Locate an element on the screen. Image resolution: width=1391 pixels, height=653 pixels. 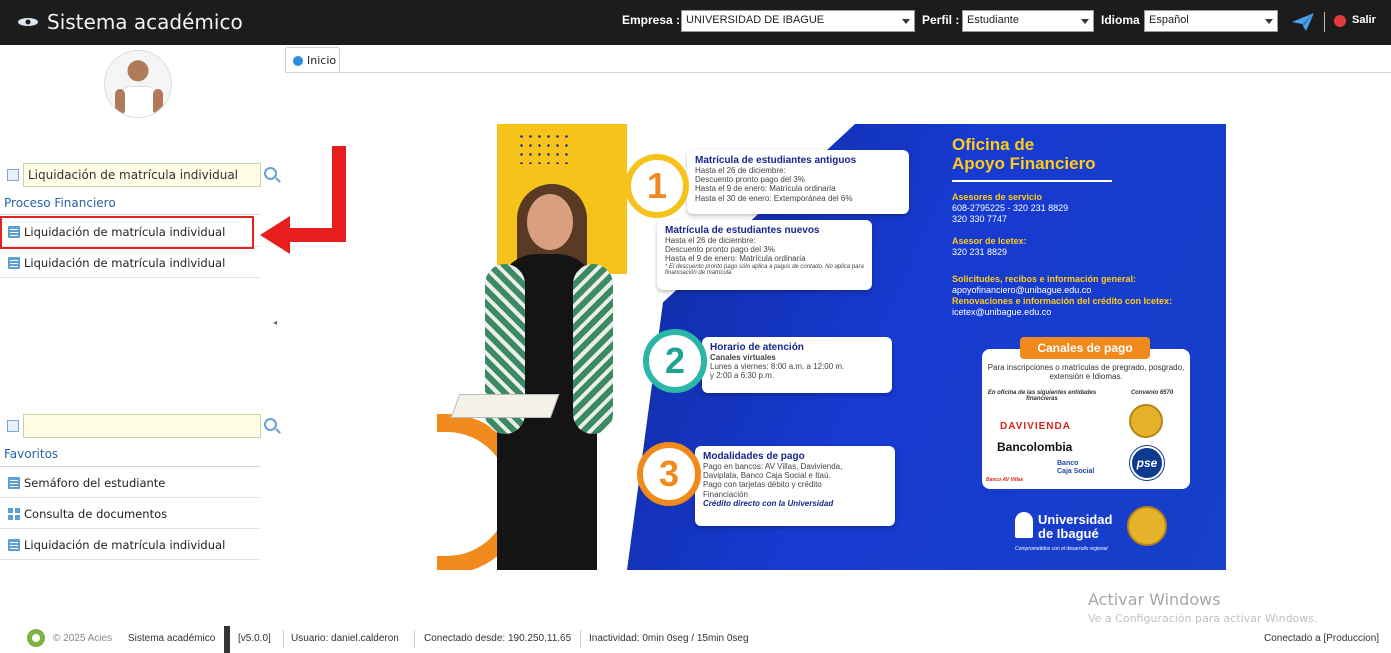
tab-dot-icon is located at coordinates (298, 60).